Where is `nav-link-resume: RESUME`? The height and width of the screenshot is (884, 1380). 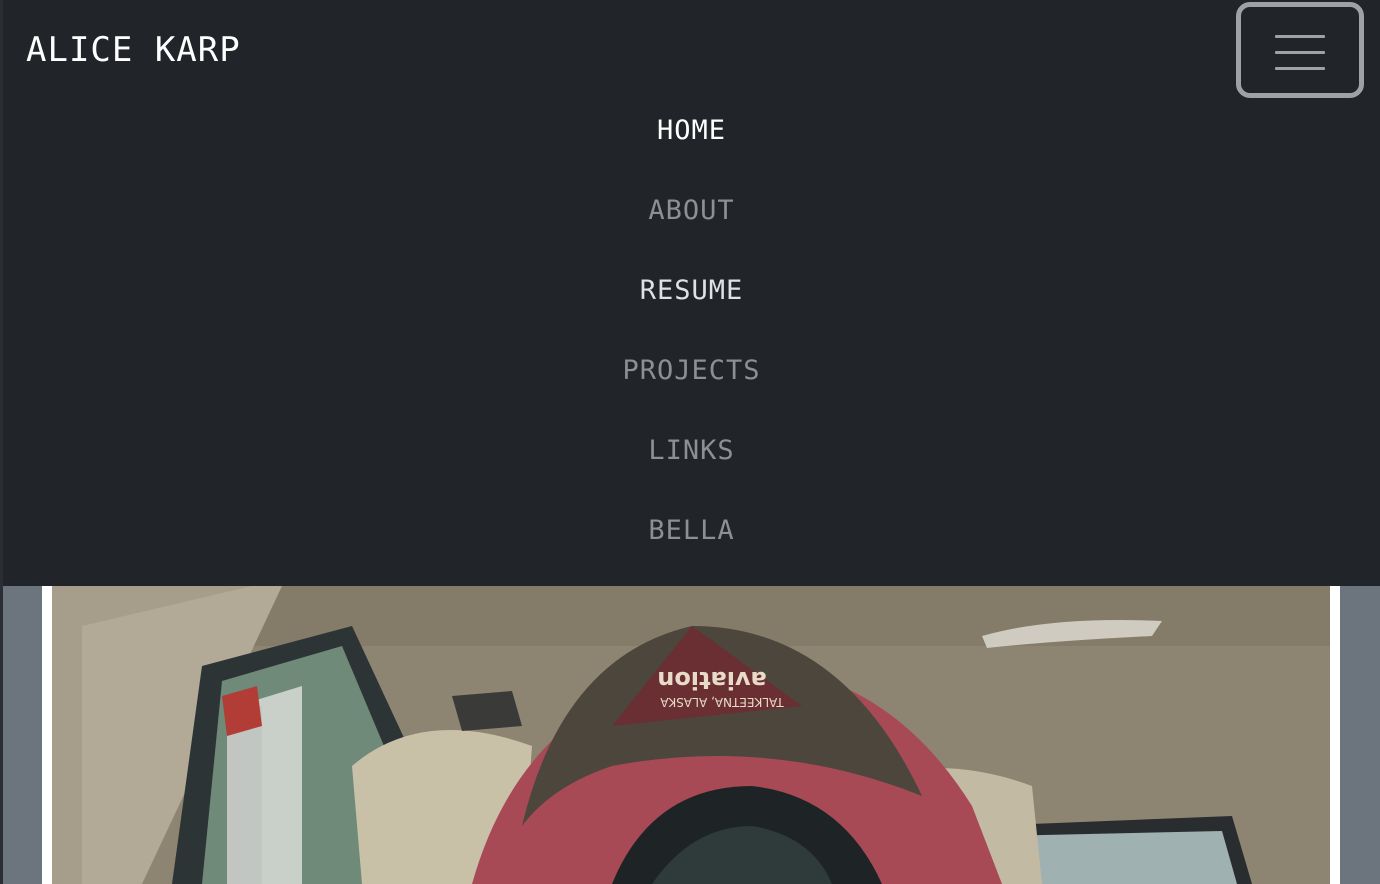
nav-link-resume: RESUME is located at coordinates (692, 290).